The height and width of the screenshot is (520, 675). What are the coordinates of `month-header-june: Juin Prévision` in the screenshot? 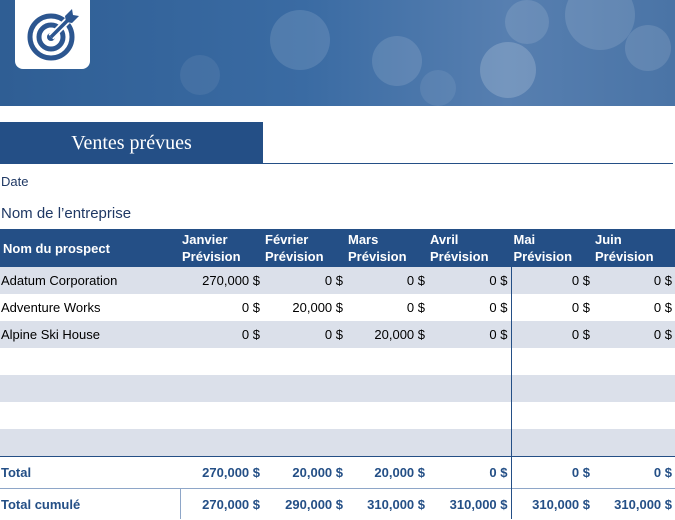 It's located at (634, 248).